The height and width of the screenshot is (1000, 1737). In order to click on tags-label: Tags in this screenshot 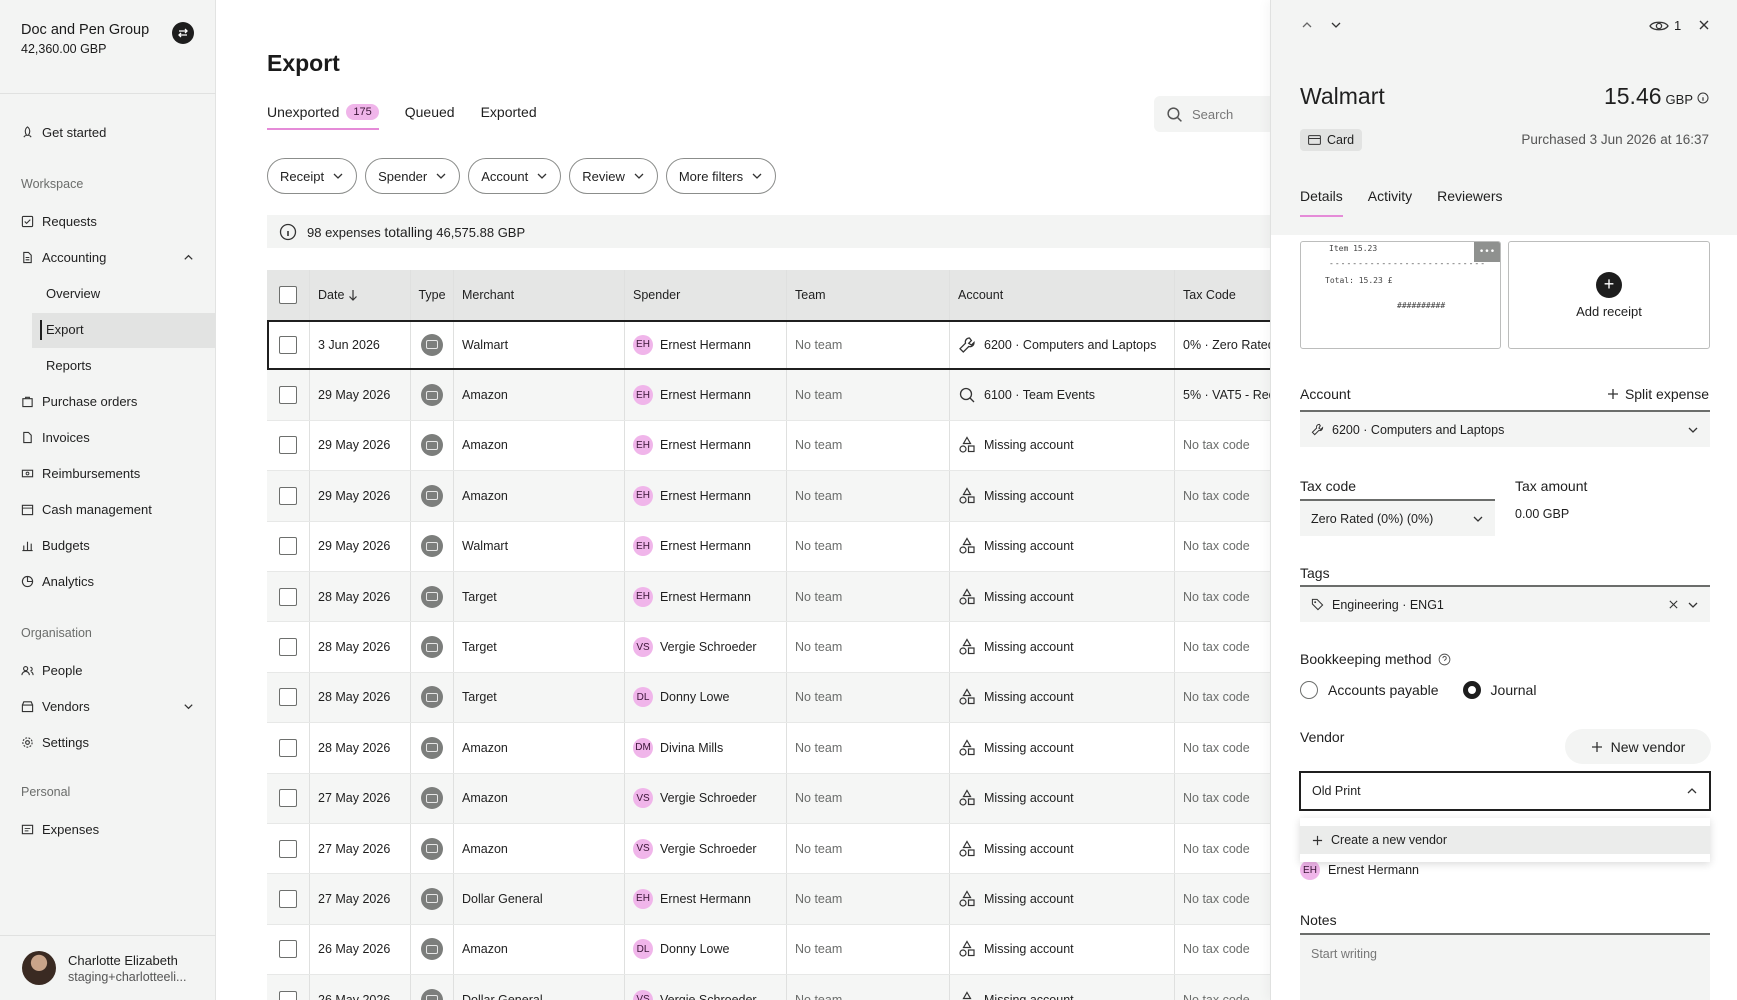, I will do `click(1315, 573)`.